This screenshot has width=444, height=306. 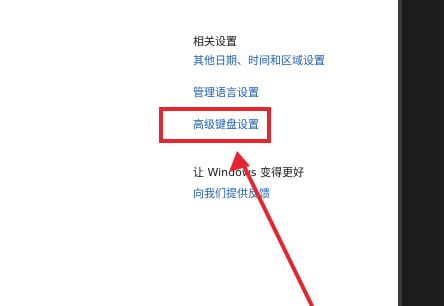 I want to click on other-date-time-region-settings-link: 其他日期、时间和区域设置, so click(x=259, y=61).